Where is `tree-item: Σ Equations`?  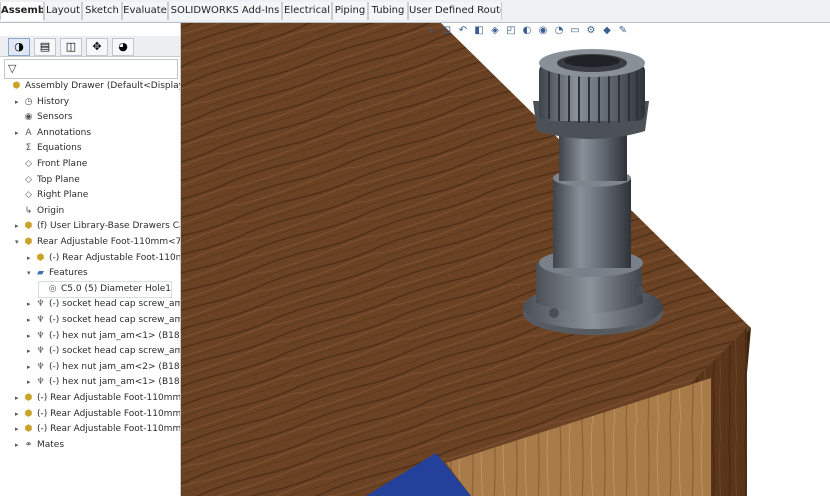 tree-item: Σ Equations is located at coordinates (48, 148).